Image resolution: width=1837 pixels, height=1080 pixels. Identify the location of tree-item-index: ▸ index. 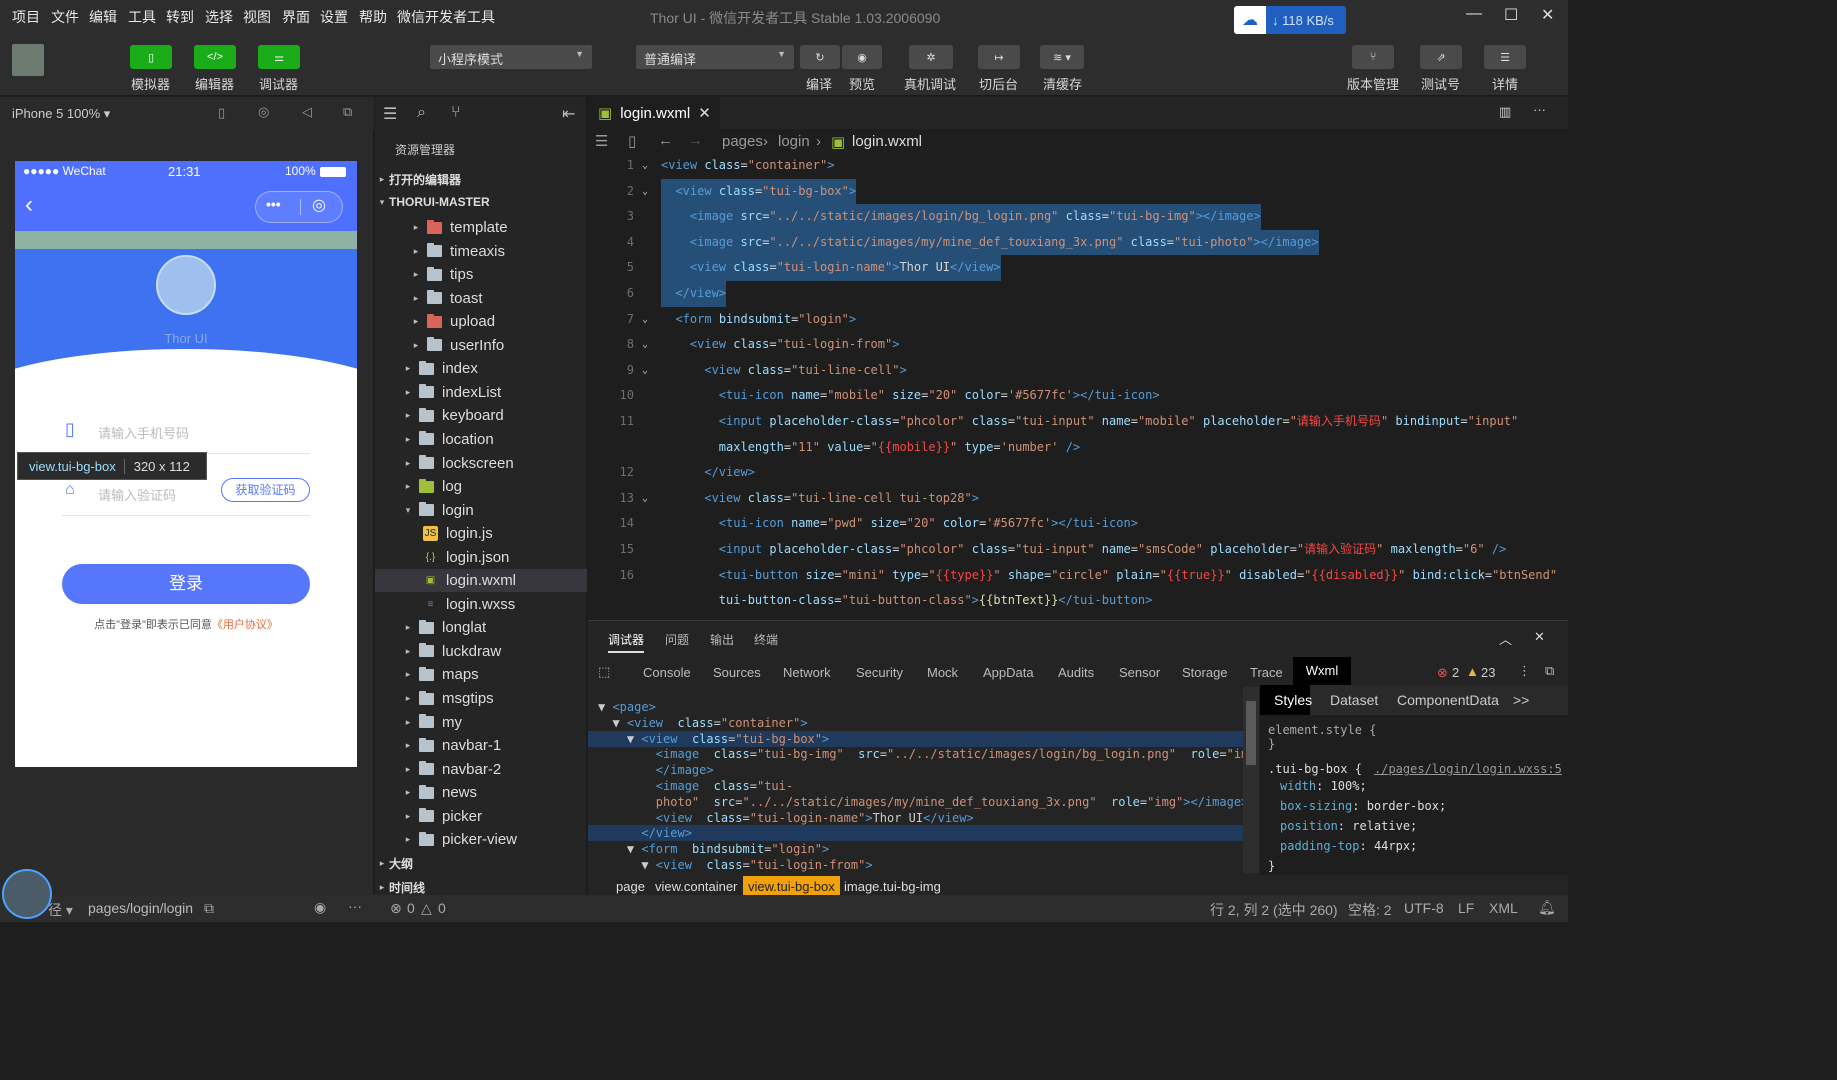
(481, 368).